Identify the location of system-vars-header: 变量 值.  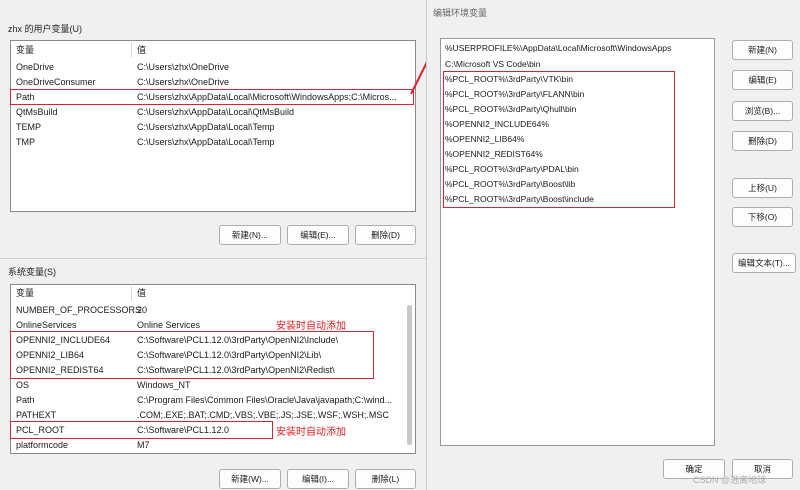
(213, 293).